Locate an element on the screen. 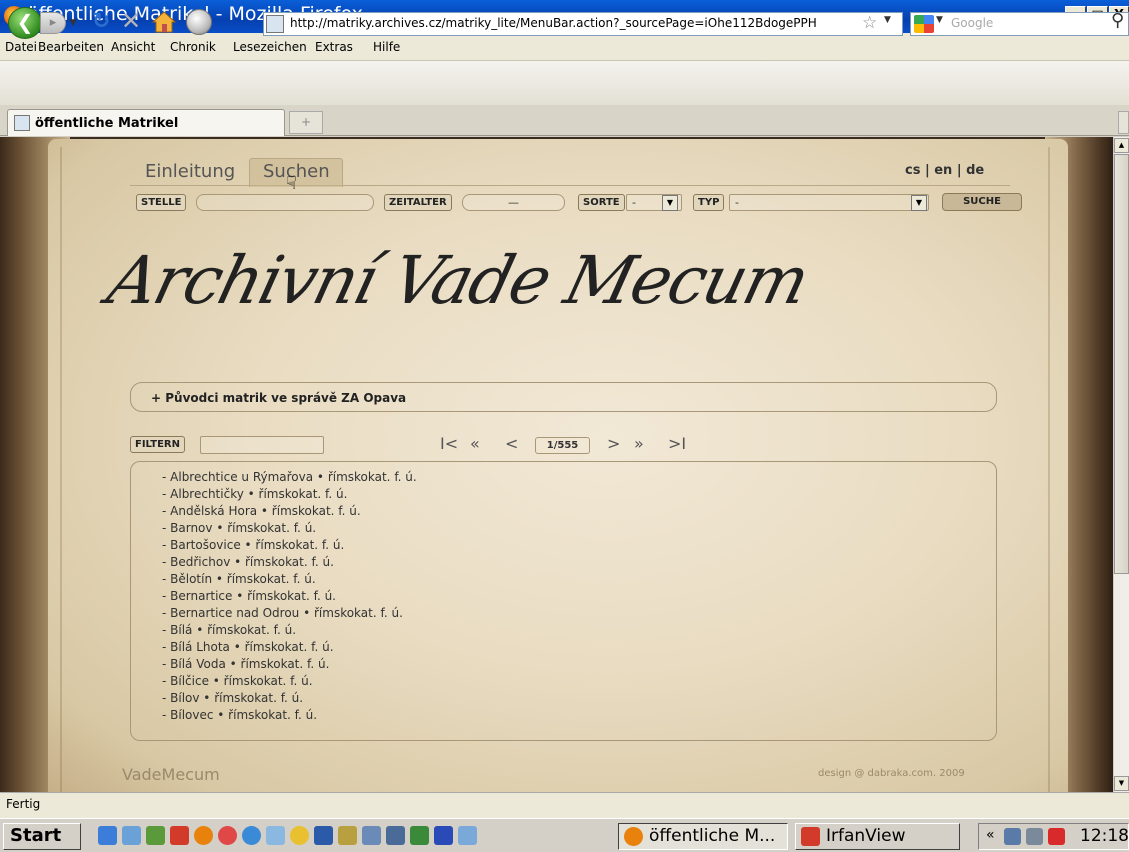 The image size is (1129, 852). list-item: - Bílov • římskokat. f. ú. is located at coordinates (232, 698).